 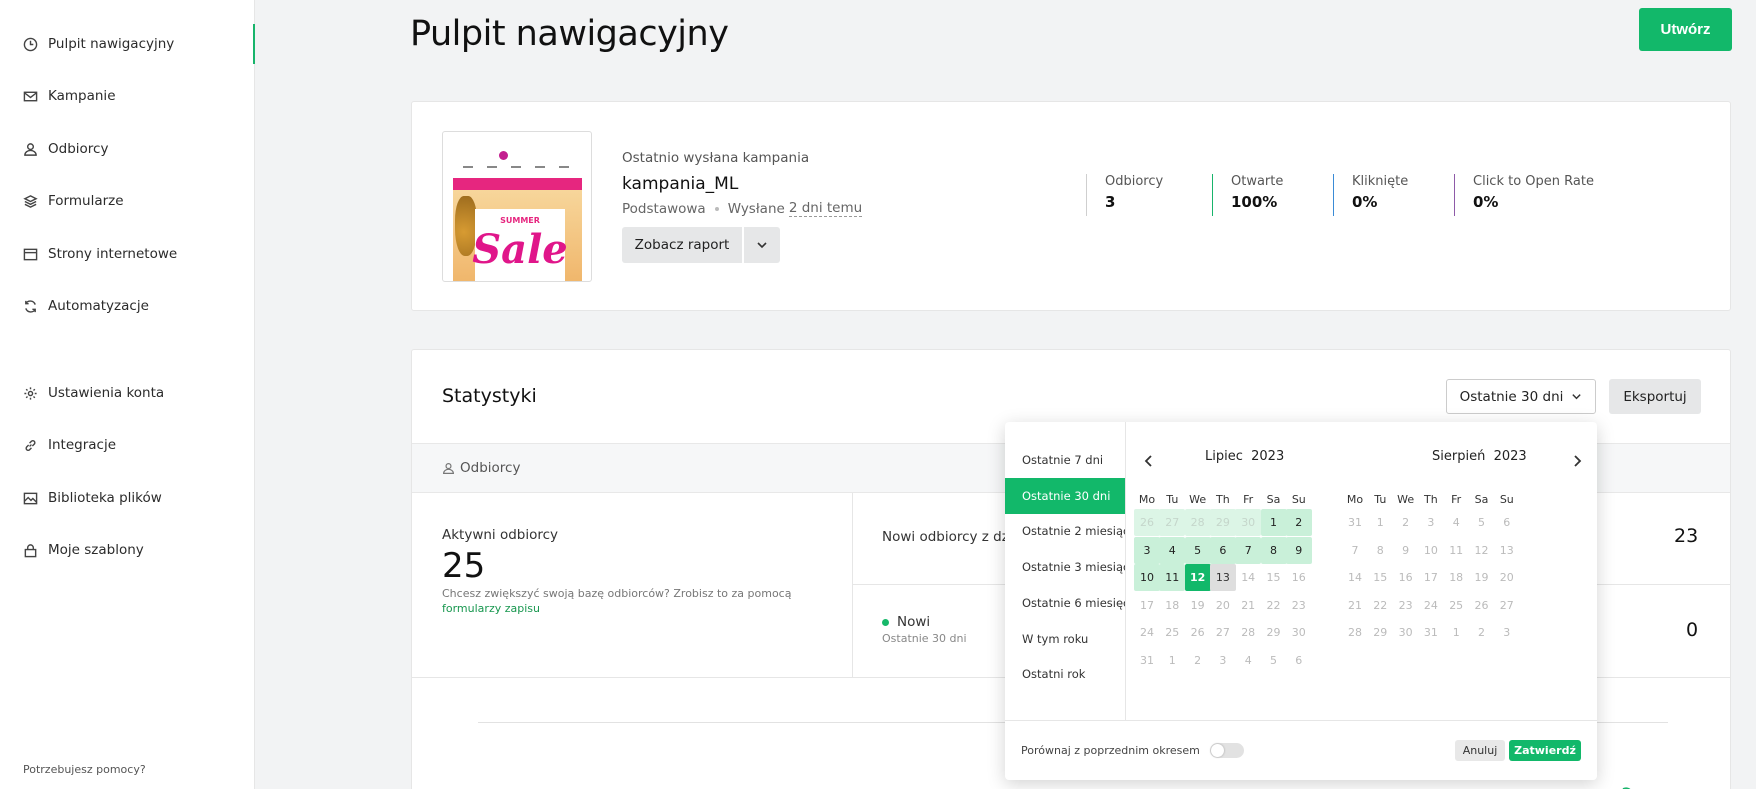 I want to click on create-button: Utwórz, so click(x=1685, y=29).